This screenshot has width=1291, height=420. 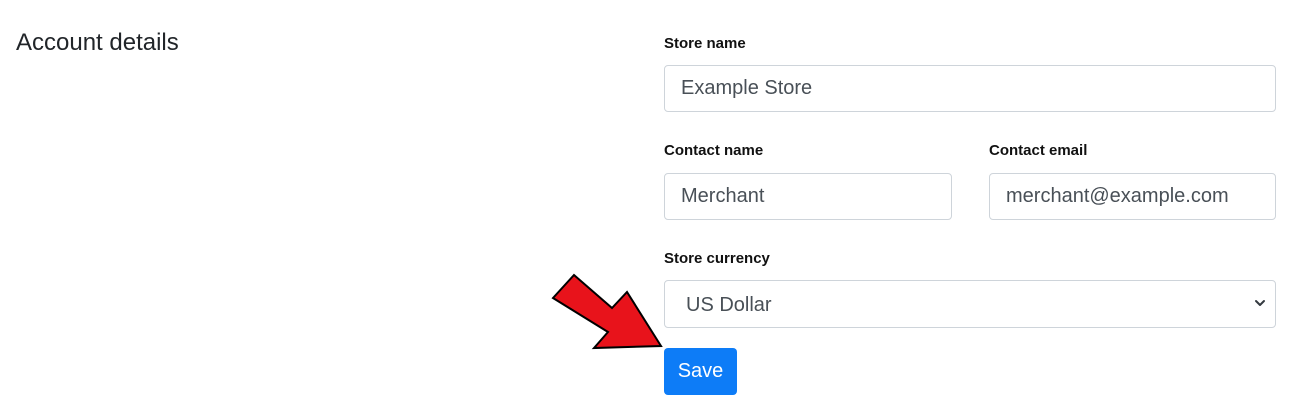 I want to click on chevron-down-icon, so click(x=1260, y=303).